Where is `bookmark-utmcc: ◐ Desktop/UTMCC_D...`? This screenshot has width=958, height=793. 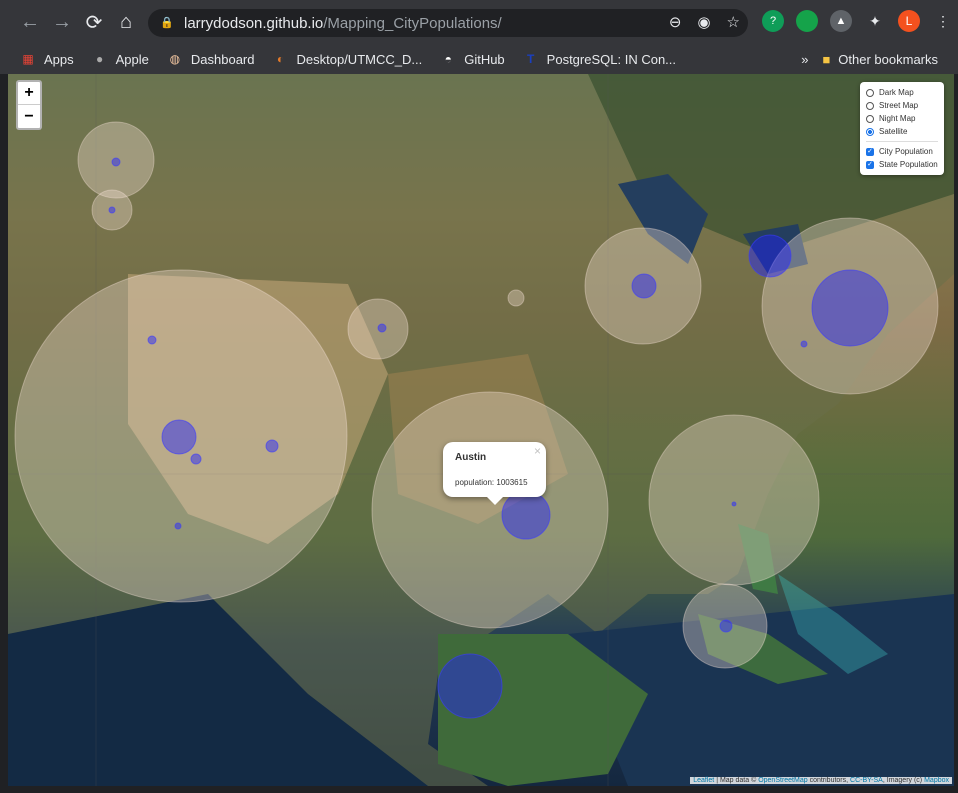 bookmark-utmcc: ◐ Desktop/UTMCC_D... is located at coordinates (347, 59).